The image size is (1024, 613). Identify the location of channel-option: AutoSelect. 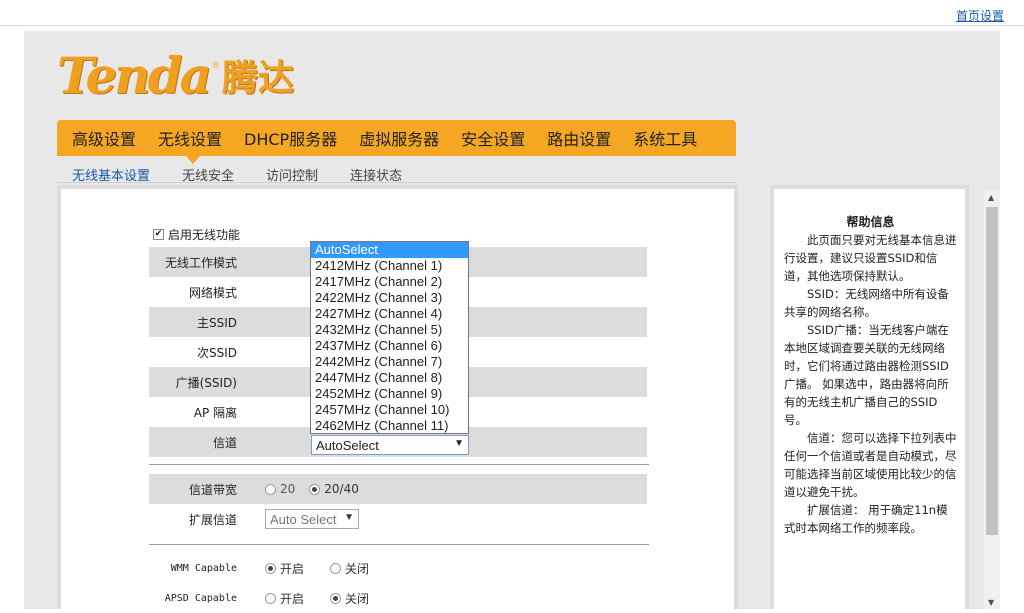
(389, 250).